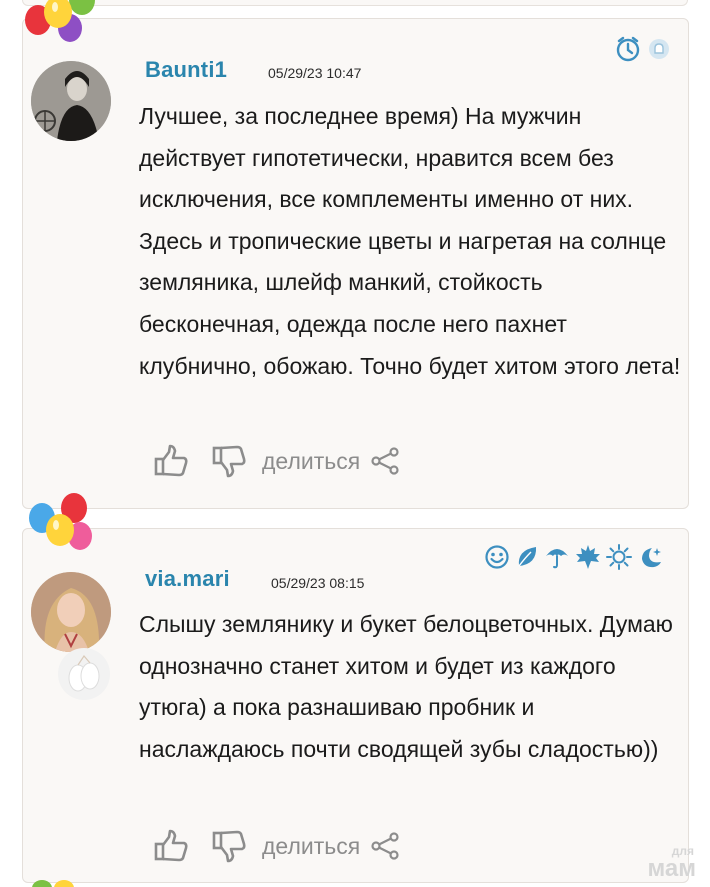 This screenshot has width=710, height=887. I want to click on watermark-big: мам, so click(671, 868).